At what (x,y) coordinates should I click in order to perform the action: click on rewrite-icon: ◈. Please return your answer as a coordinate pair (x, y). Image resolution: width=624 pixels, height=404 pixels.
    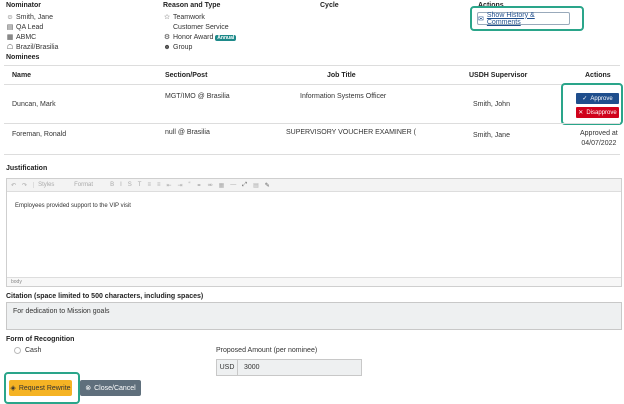
    Looking at the image, I should click on (13, 388).